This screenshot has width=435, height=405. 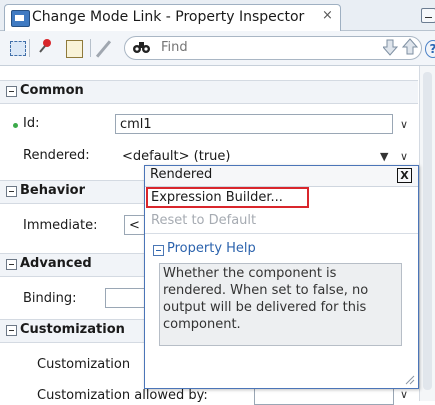 What do you see at coordinates (15, 125) in the screenshot?
I see `required-indicator-icon` at bounding box center [15, 125].